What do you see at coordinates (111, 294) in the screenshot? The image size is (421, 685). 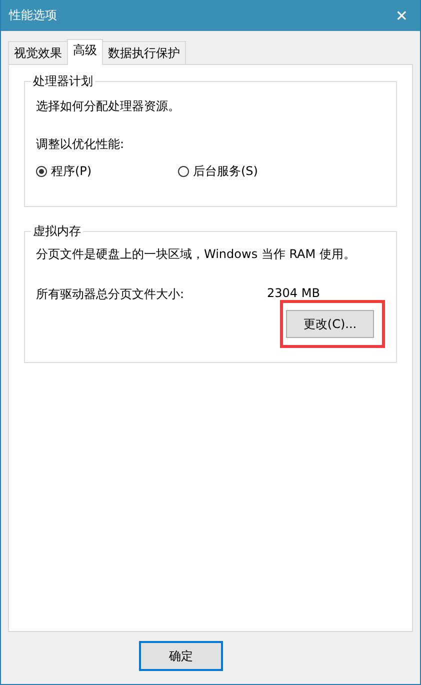 I see `size-label: 所有驱动器总分页文件大小:` at bounding box center [111, 294].